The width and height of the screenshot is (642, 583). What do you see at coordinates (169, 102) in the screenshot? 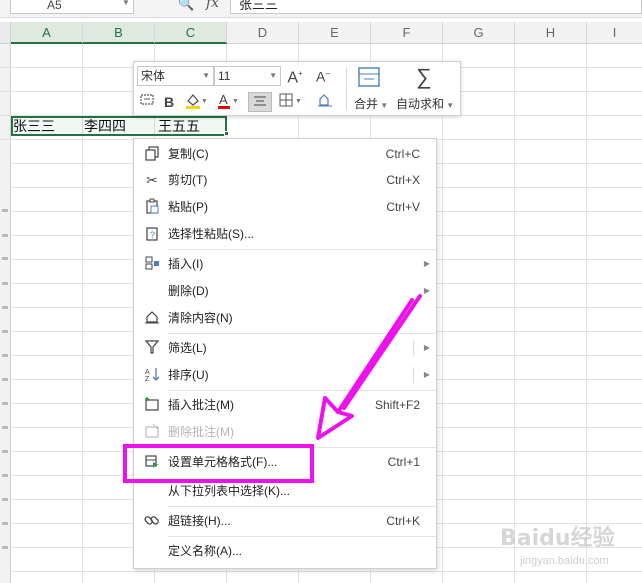
I see `bold-icon: B` at bounding box center [169, 102].